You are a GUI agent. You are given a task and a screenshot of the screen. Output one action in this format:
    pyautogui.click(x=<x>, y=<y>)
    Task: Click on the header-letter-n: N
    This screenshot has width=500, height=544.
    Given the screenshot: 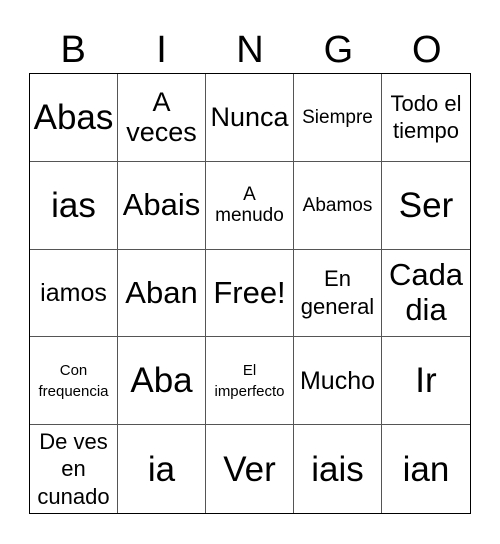 What is the action you would take?
    pyautogui.click(x=250, y=50)
    